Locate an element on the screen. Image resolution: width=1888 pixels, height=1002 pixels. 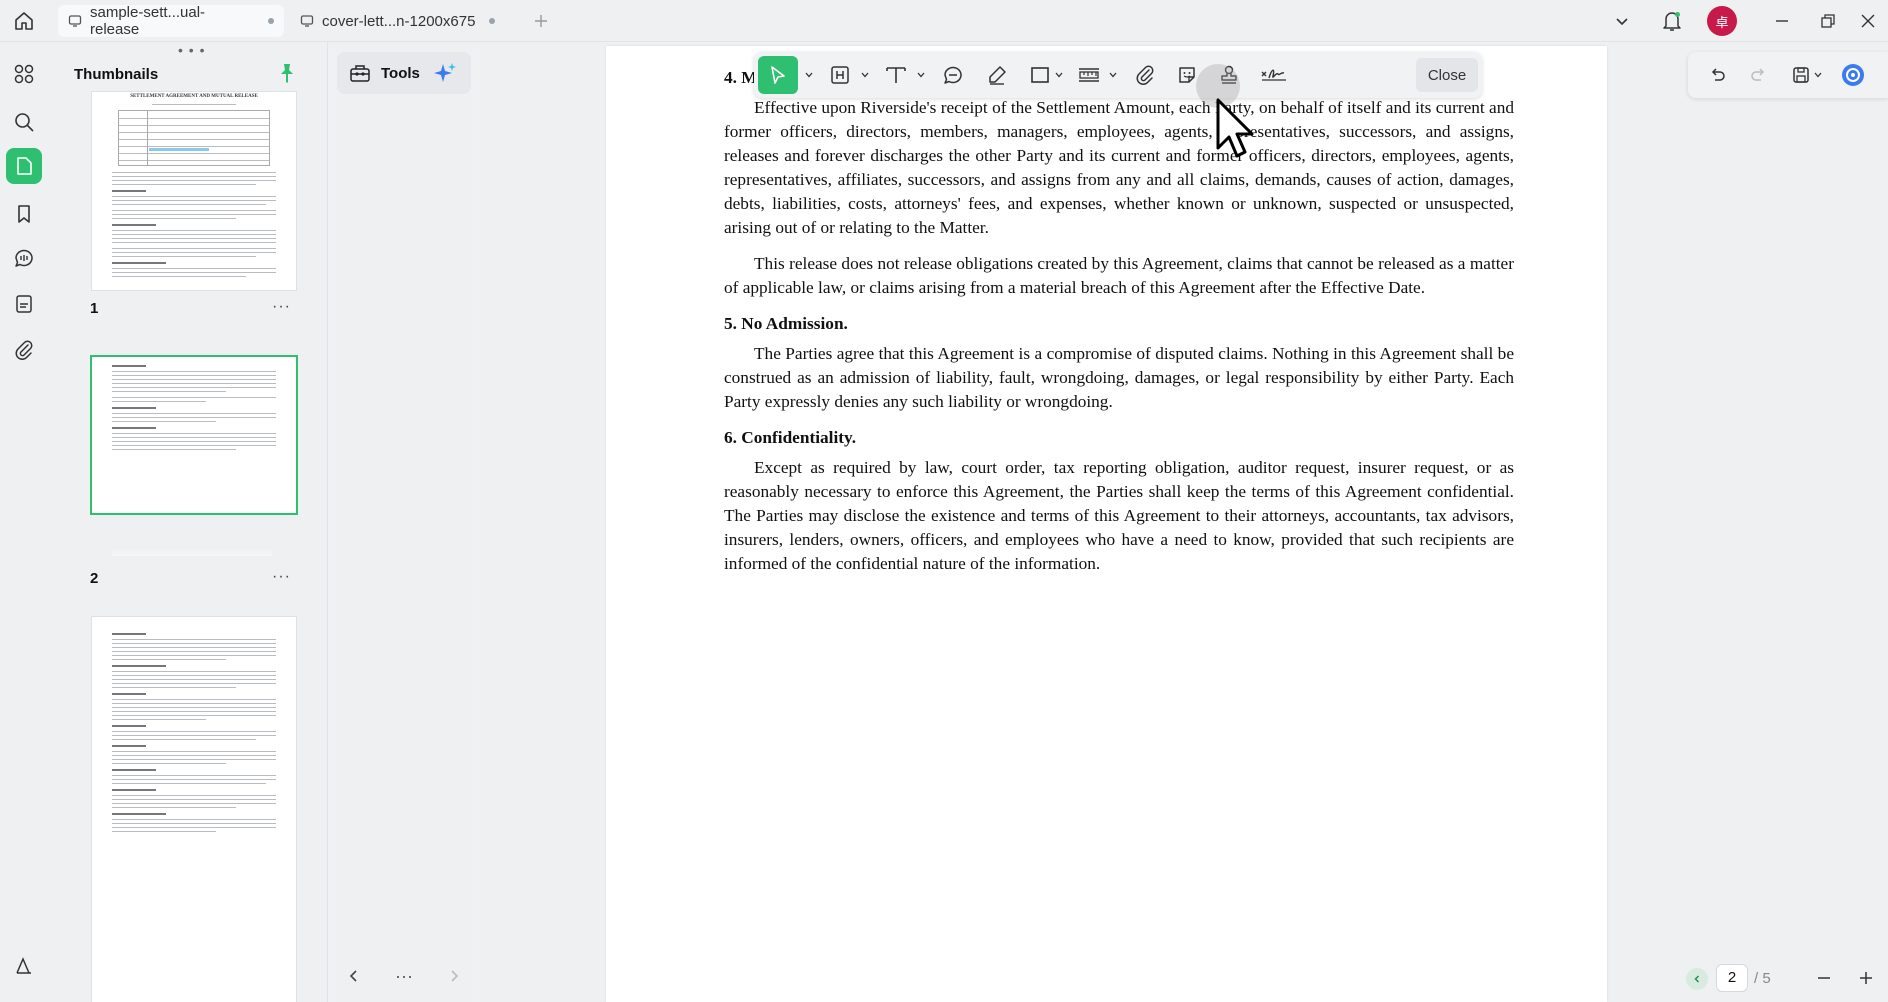
apps-grid-icon is located at coordinates (24, 74).